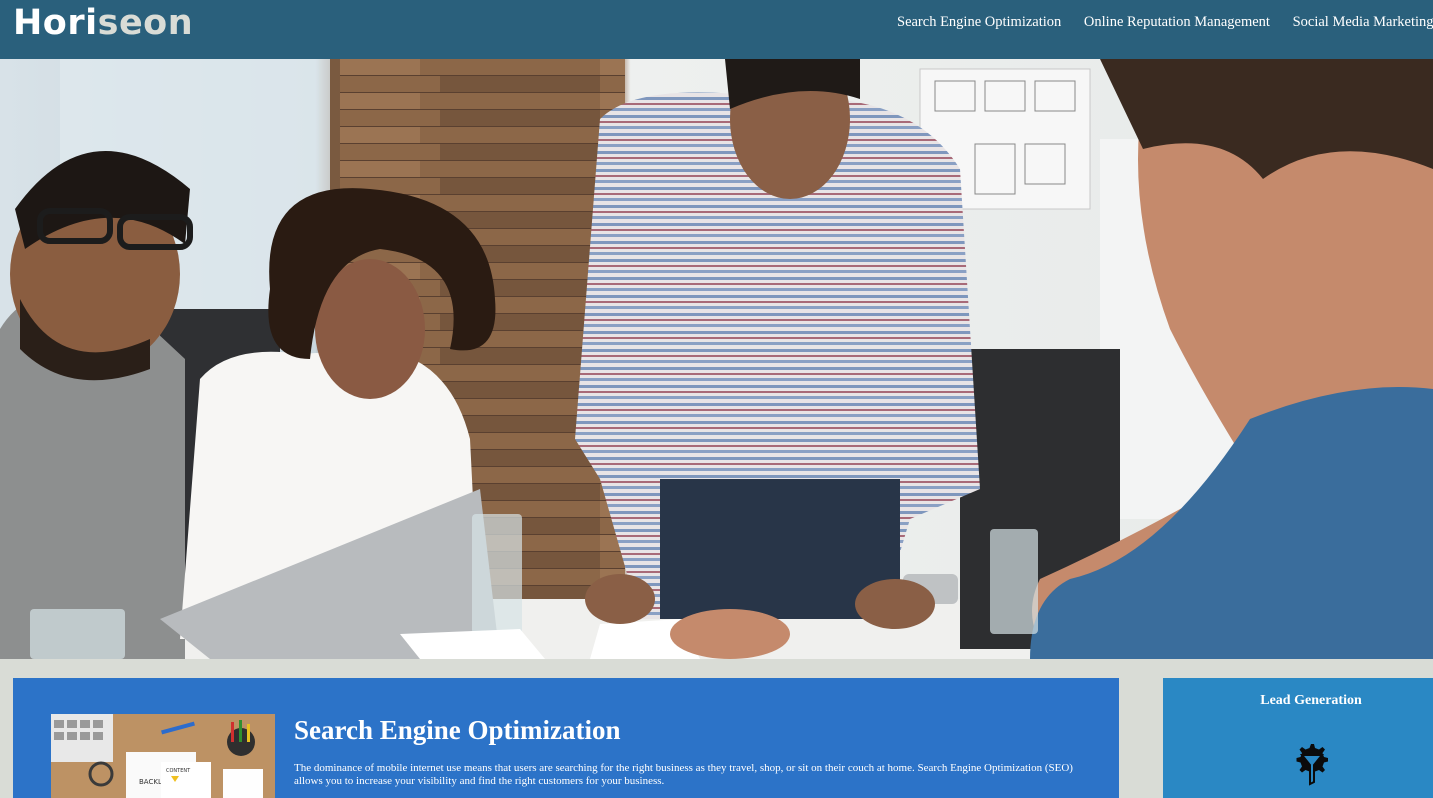  Describe the element at coordinates (457, 730) in the screenshot. I see `seo-title: Search Engine Optimization` at that location.